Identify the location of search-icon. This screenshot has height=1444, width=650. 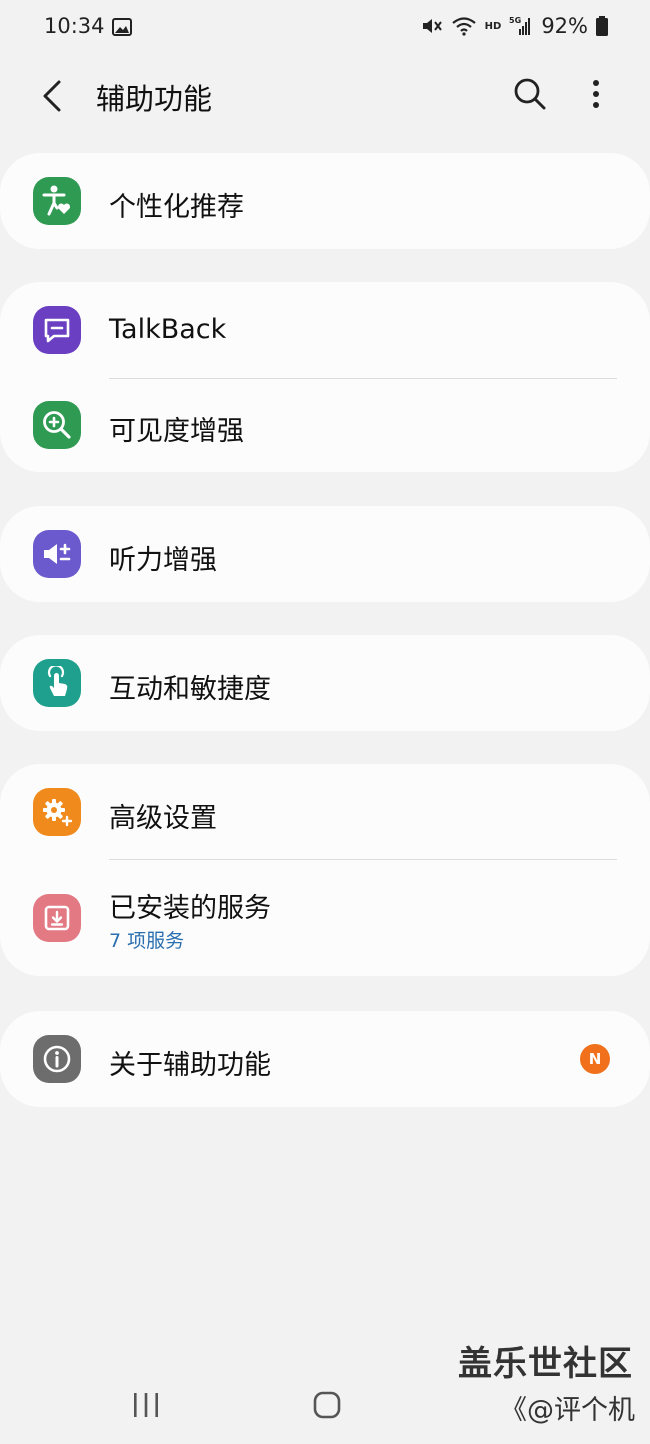
(530, 94).